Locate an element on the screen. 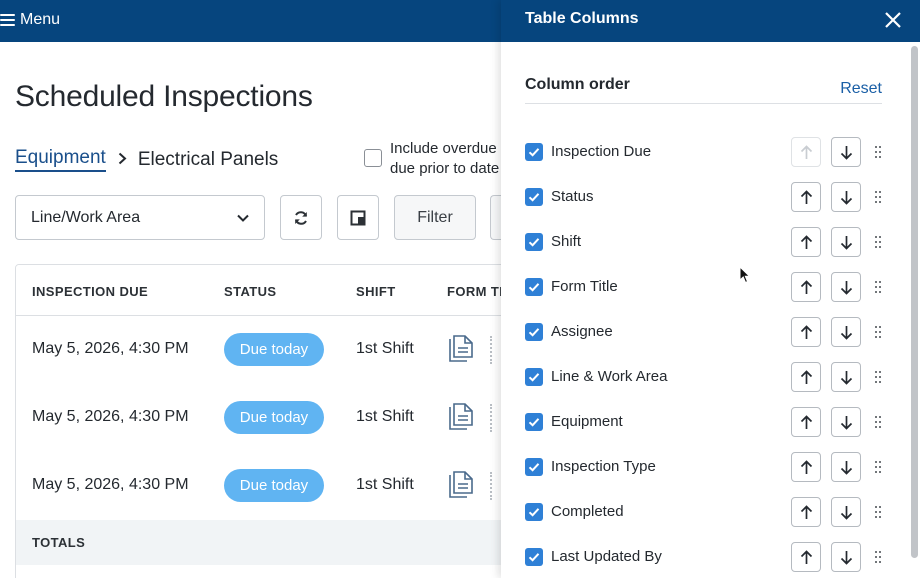 The height and width of the screenshot is (578, 920). filter-button: Filter is located at coordinates (435, 217).